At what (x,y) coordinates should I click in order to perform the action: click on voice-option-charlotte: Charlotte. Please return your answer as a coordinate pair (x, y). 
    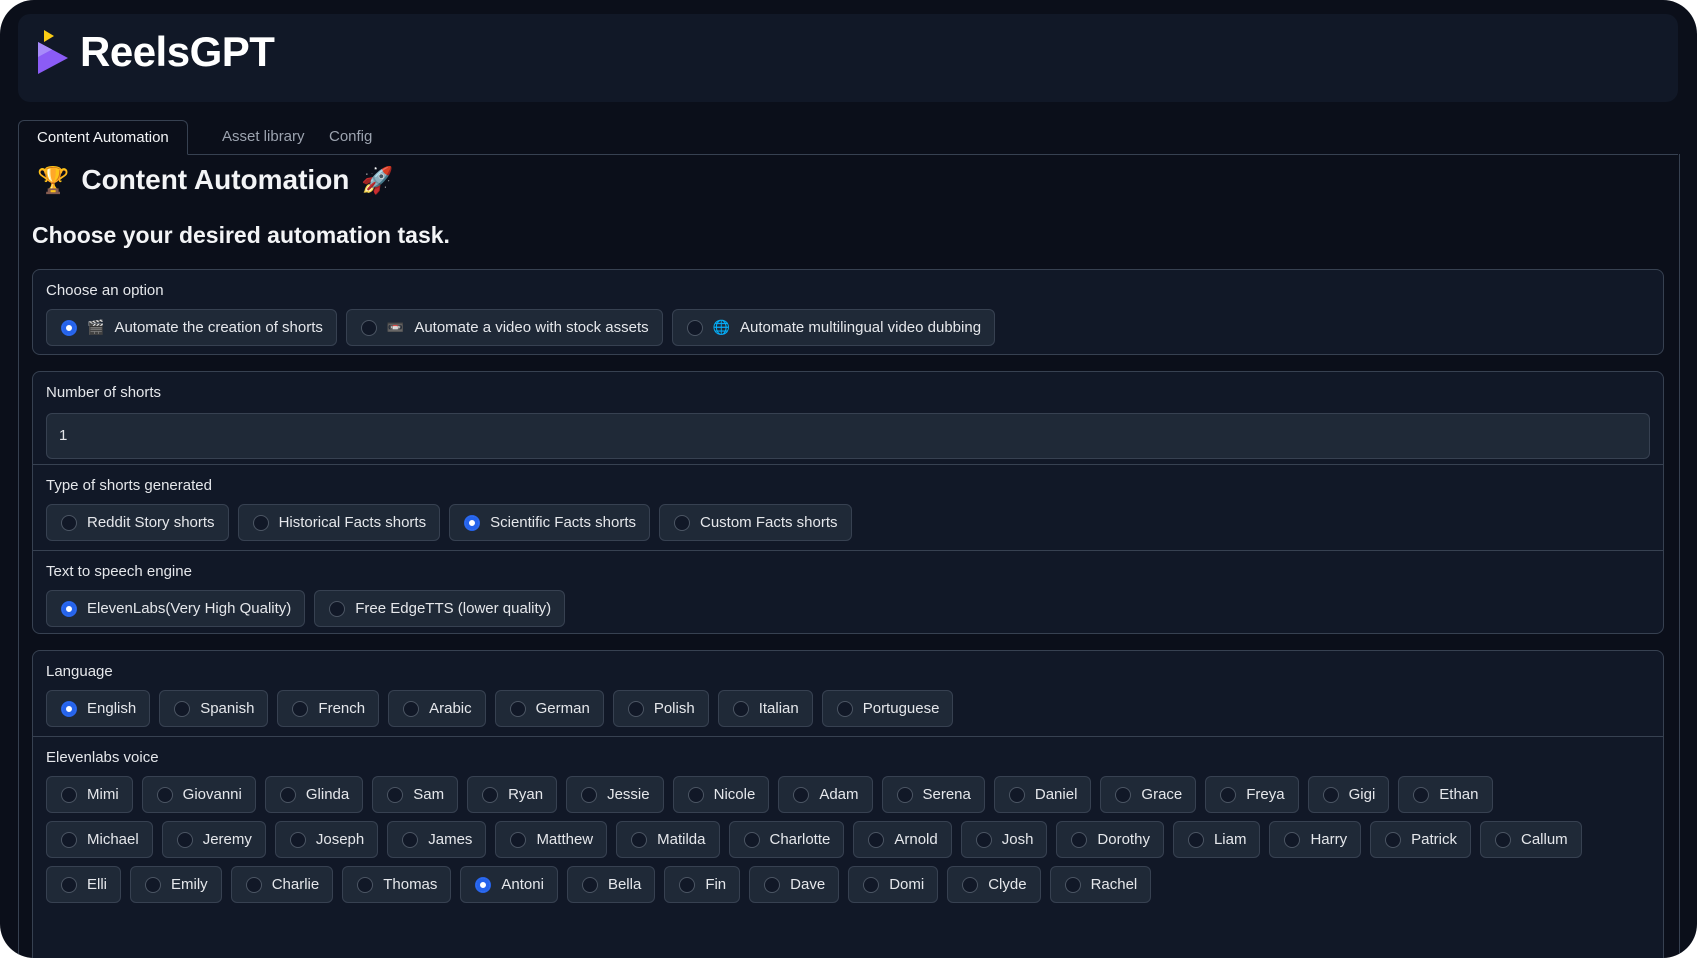
    Looking at the image, I should click on (786, 839).